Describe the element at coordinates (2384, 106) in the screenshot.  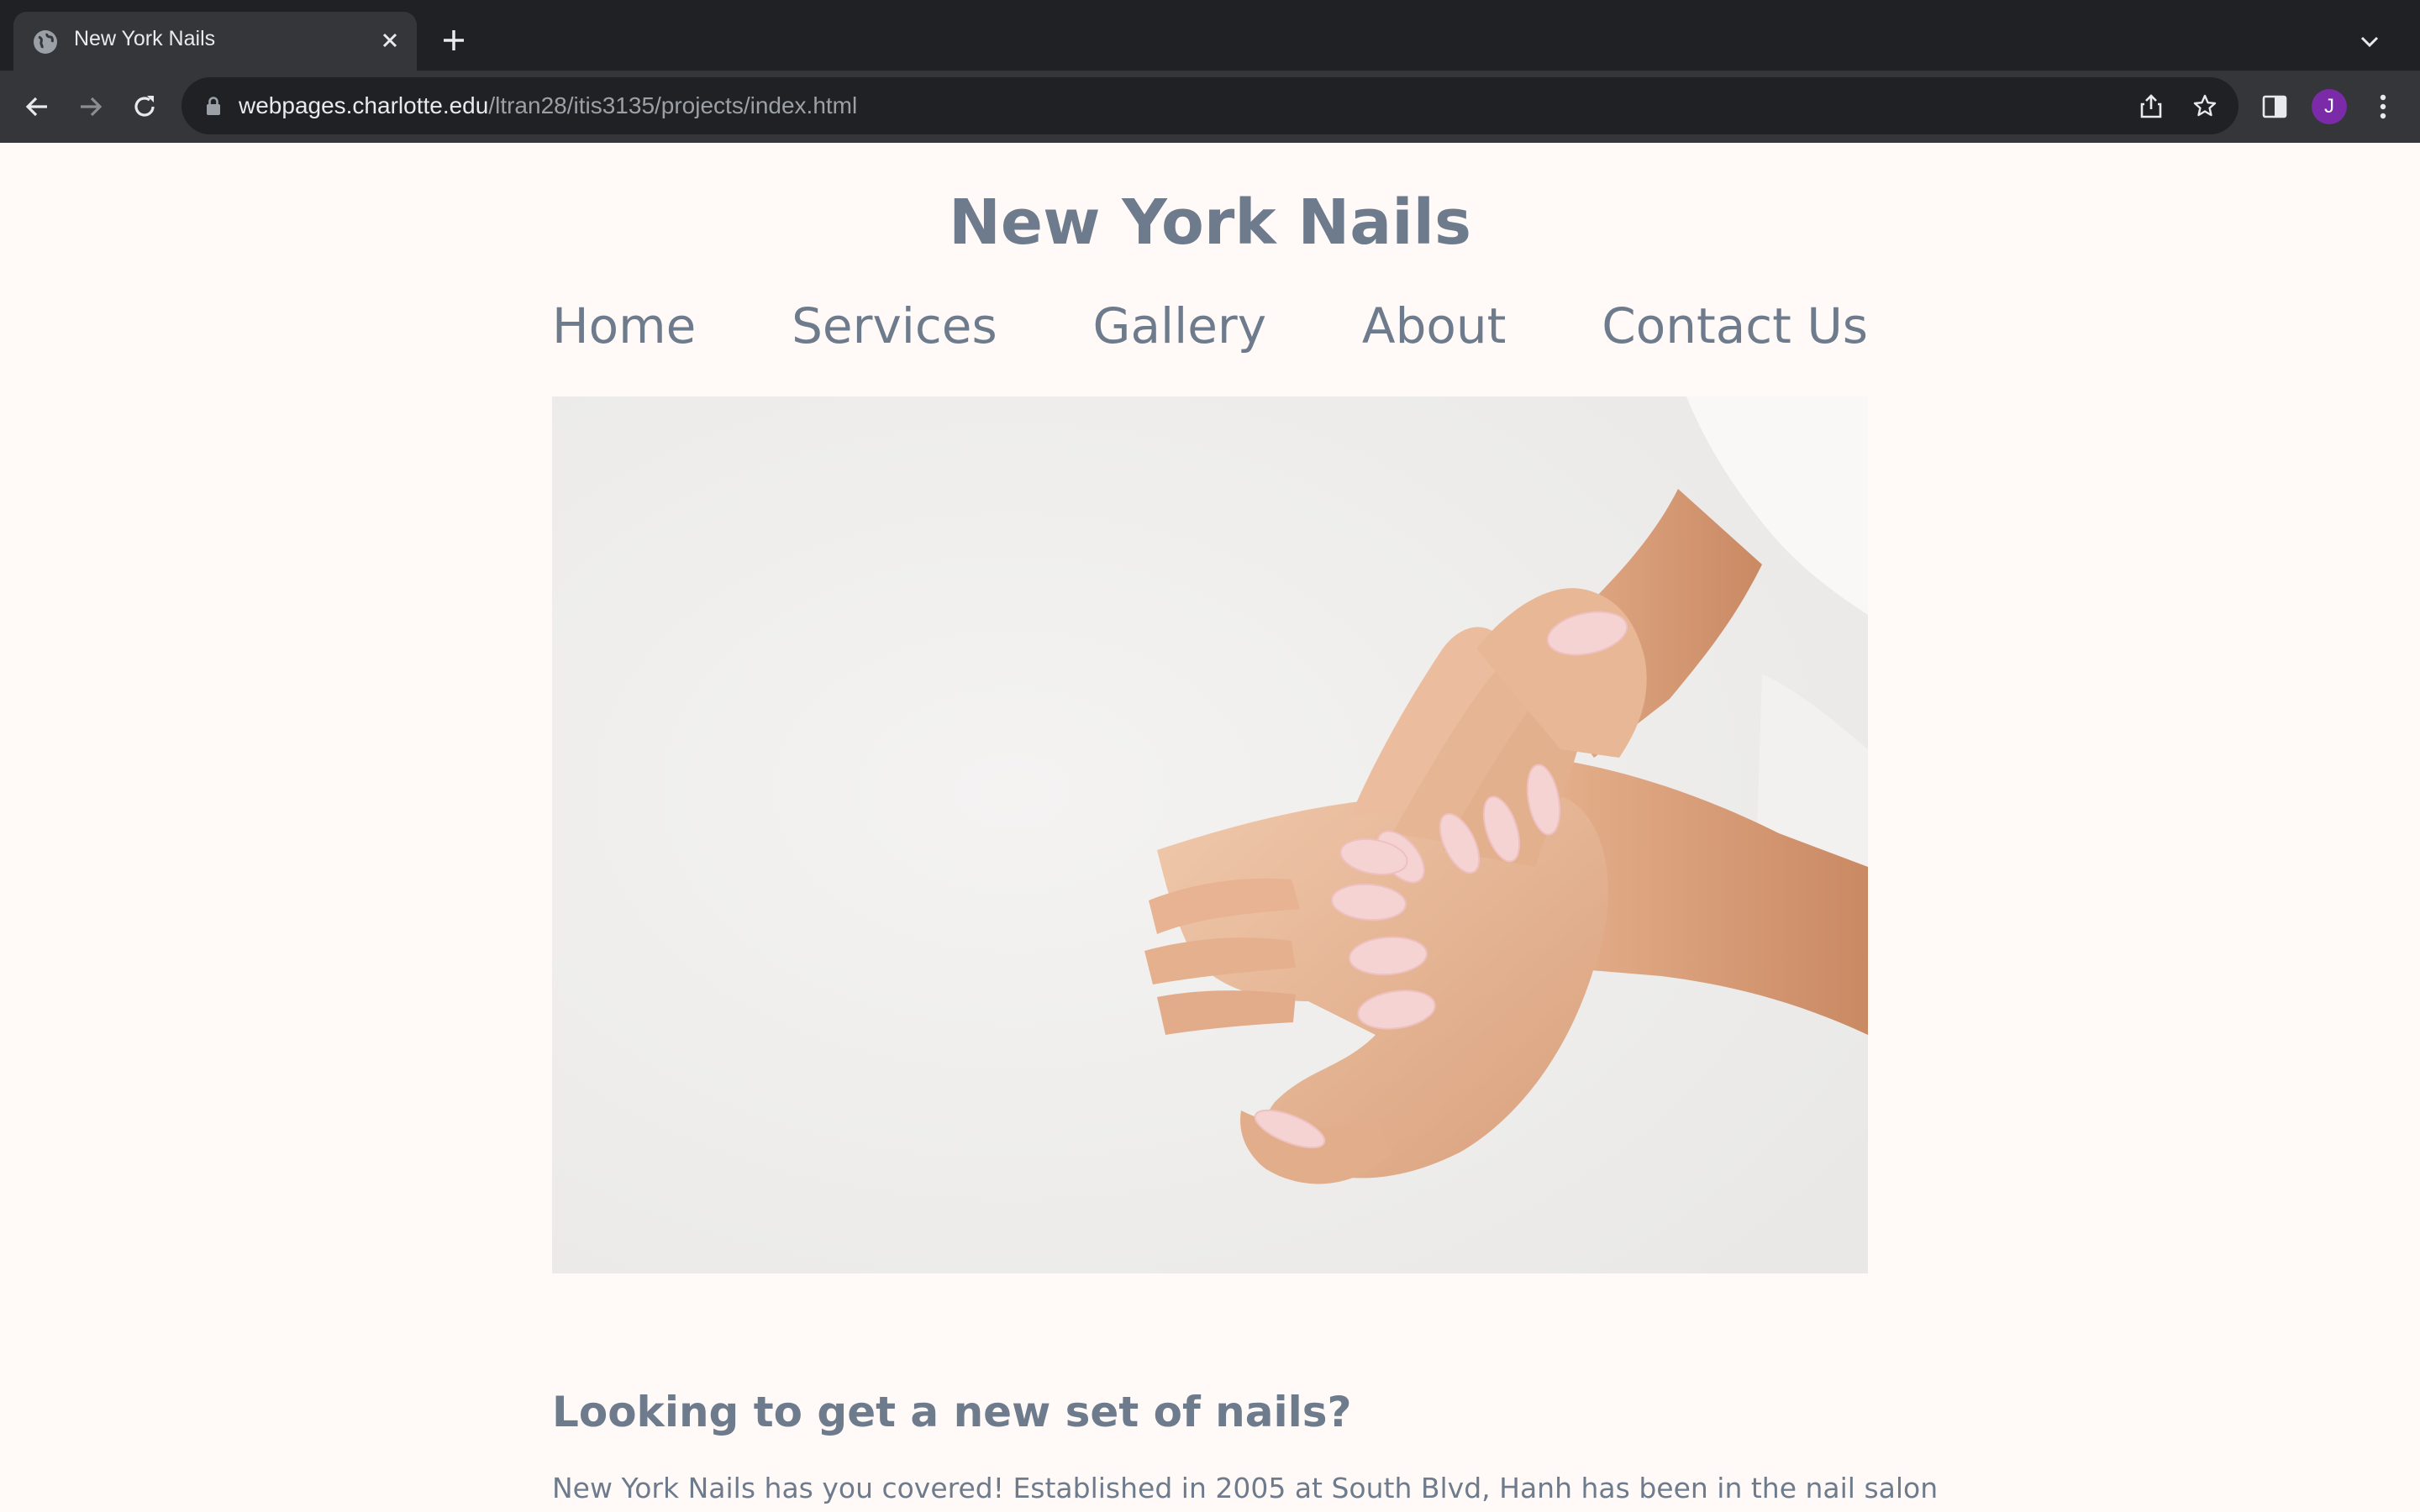
I see `more-menu-icon` at that location.